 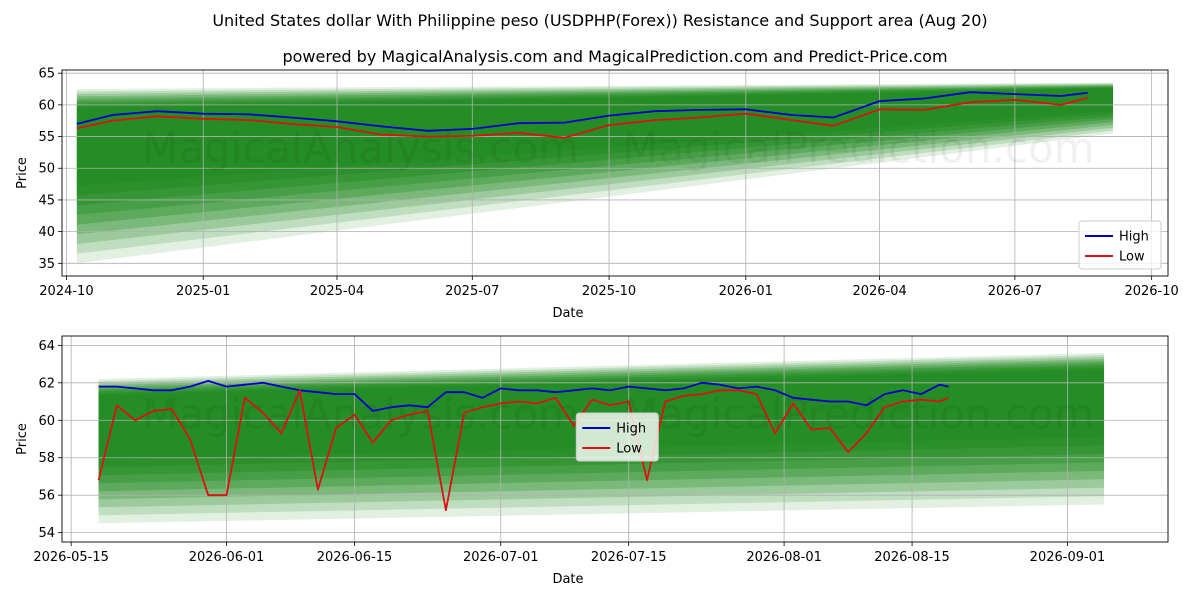 I want to click on x-tick-label: 2024-10, so click(x=66, y=291).